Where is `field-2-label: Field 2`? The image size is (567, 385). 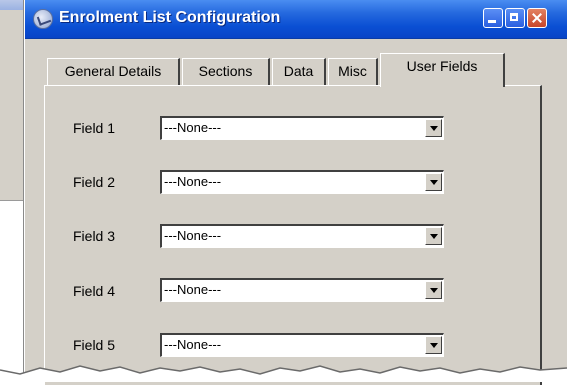 field-2-label: Field 2 is located at coordinates (94, 182).